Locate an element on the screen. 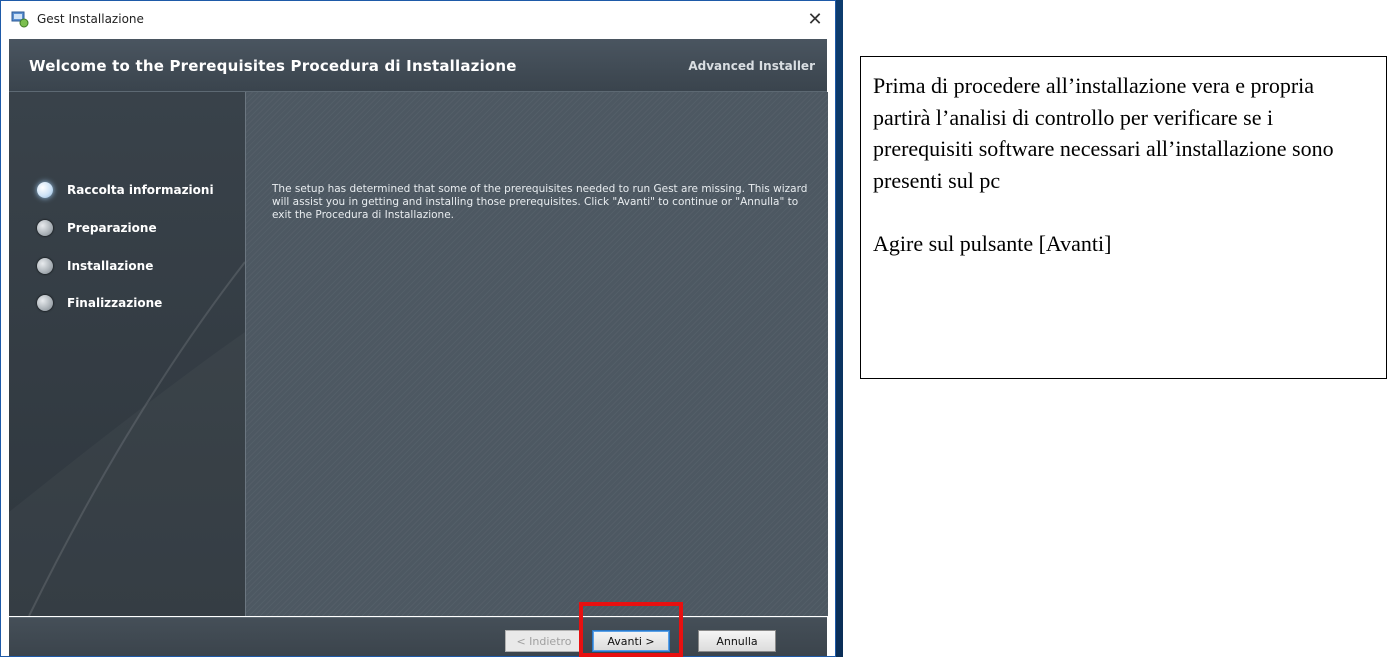 The height and width of the screenshot is (657, 1393). step-label: Preparazione is located at coordinates (112, 228).